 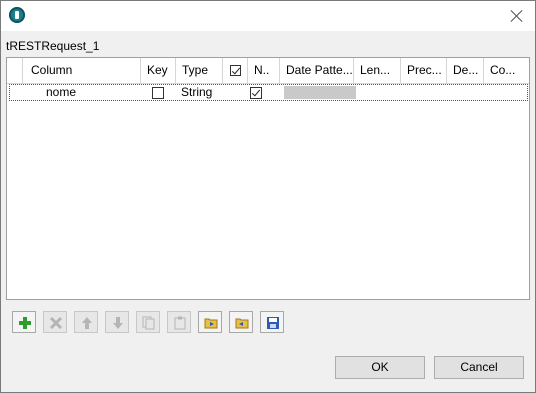 I want to click on cell-column-name: nome, so click(x=94, y=92).